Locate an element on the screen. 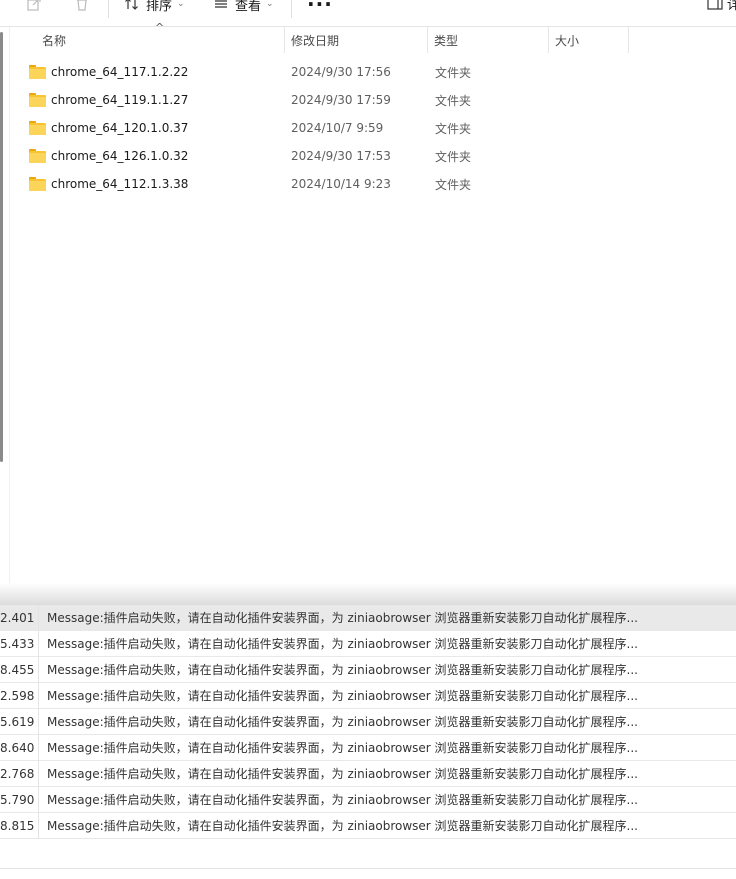 The width and height of the screenshot is (736, 879). log-time: 8.815 is located at coordinates (19, 825).